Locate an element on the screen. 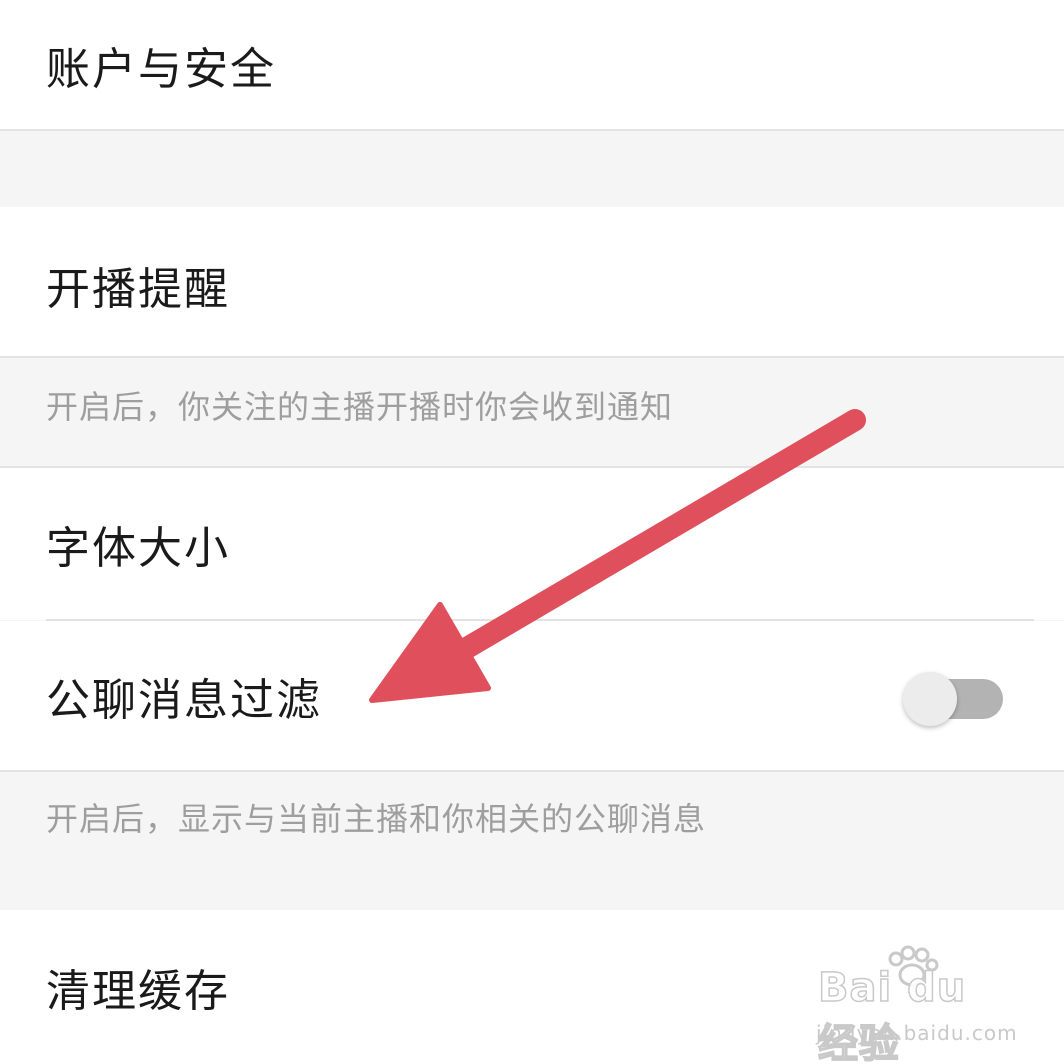 This screenshot has height=1064, width=1064. toggle-knob is located at coordinates (930, 699).